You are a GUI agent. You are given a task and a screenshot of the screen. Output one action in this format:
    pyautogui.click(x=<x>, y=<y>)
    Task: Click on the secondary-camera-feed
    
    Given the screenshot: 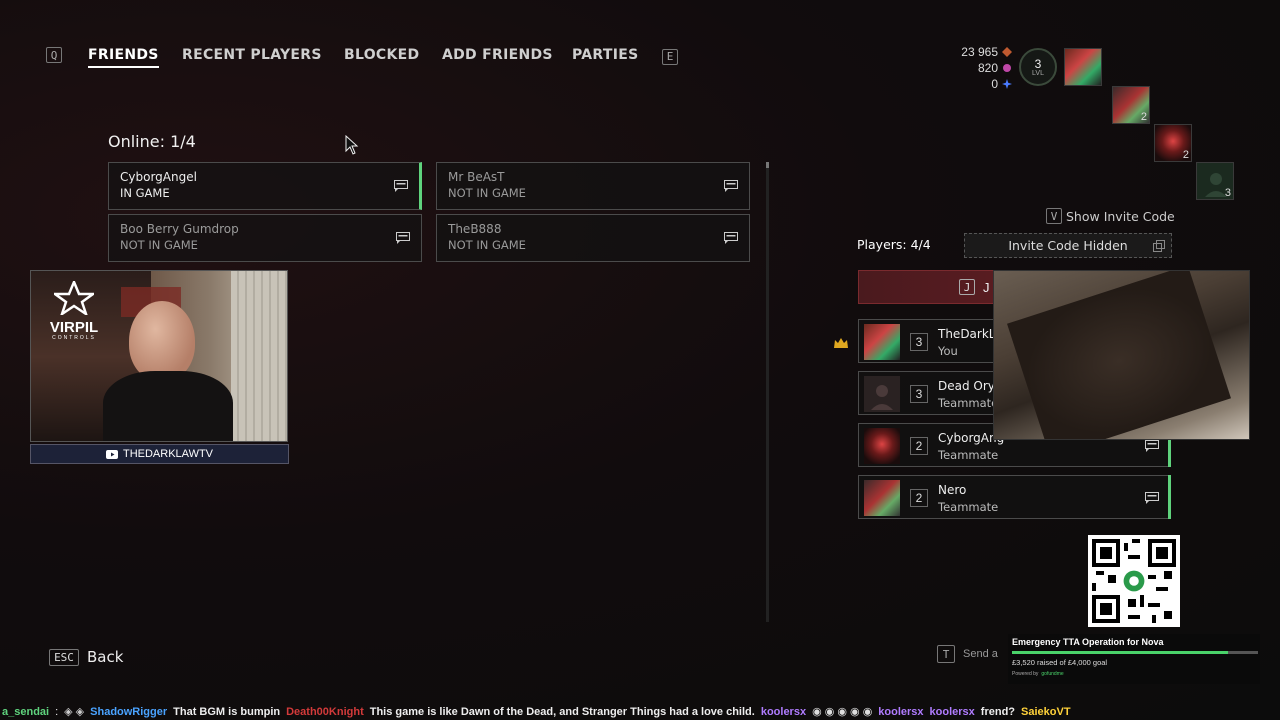 What is the action you would take?
    pyautogui.click(x=1121, y=355)
    